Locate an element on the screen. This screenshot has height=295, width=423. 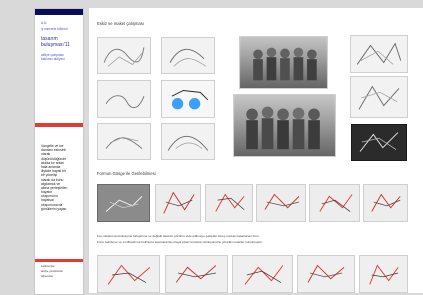
sidebar-footer-line: öğrenciler is located at coordinates (47, 276).